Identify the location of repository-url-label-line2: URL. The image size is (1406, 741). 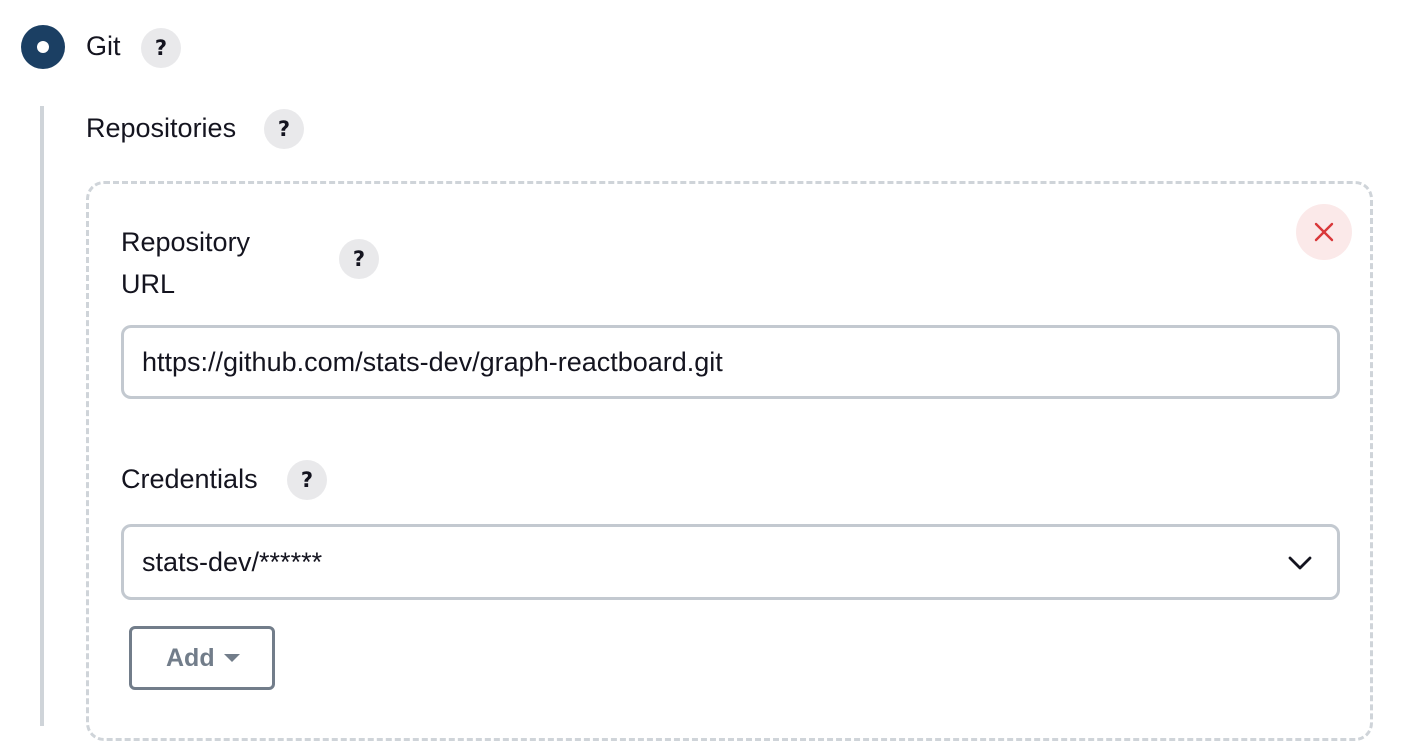
(148, 284).